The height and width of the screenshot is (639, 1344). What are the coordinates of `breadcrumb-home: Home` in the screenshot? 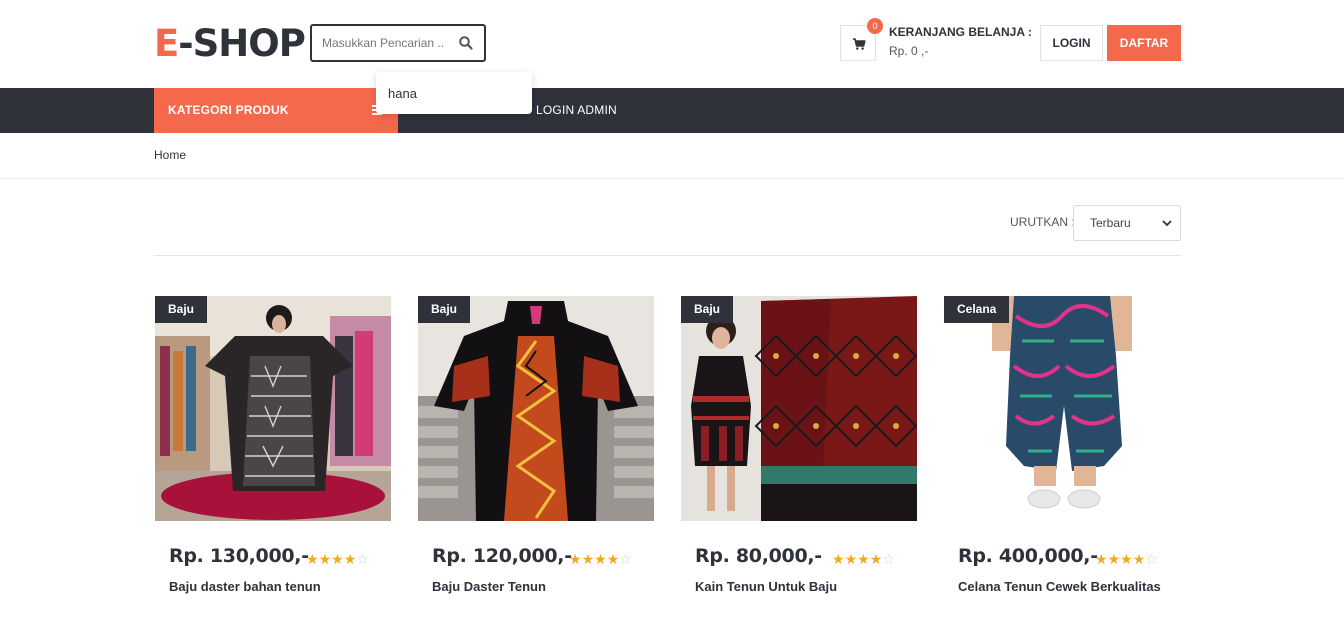 It's located at (170, 155).